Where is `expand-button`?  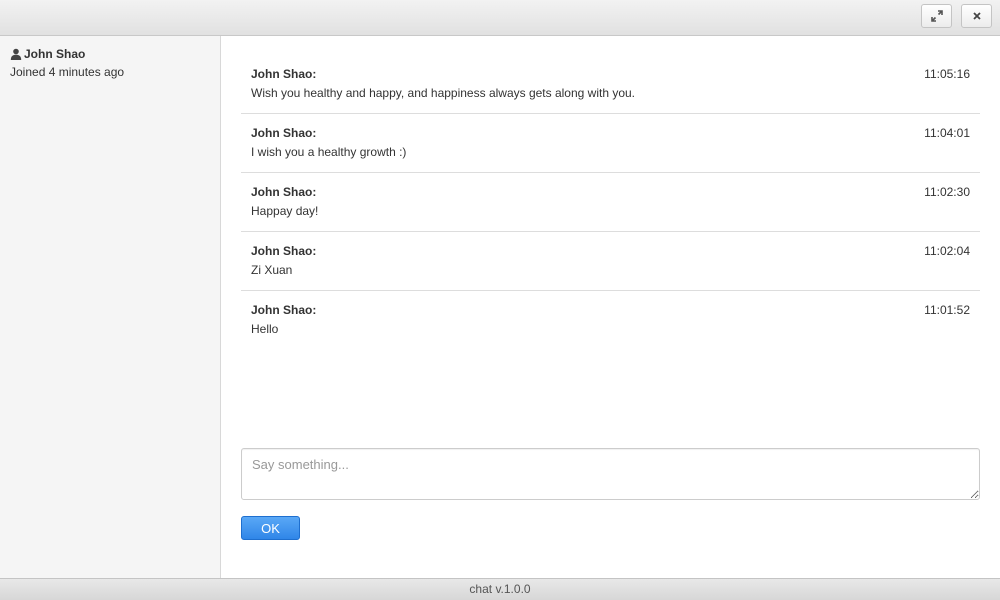
expand-button is located at coordinates (936, 16).